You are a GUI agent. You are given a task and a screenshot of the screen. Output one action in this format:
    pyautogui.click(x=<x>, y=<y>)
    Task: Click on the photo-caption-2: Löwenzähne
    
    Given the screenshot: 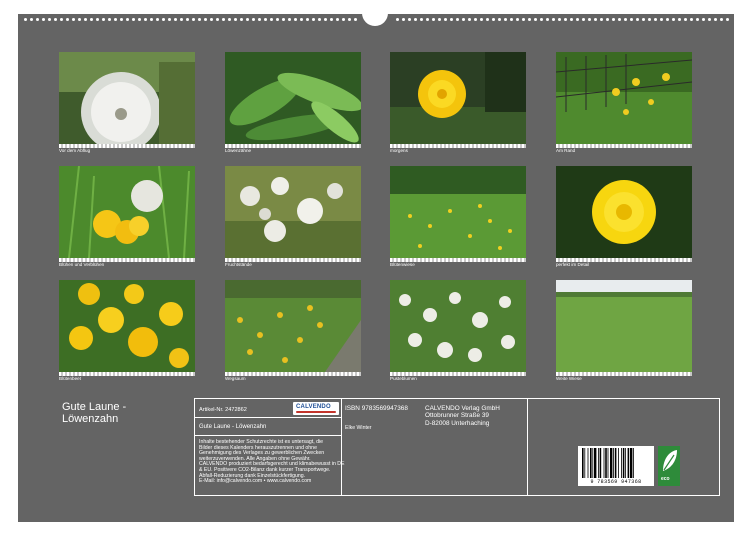 What is the action you would take?
    pyautogui.click(x=238, y=150)
    